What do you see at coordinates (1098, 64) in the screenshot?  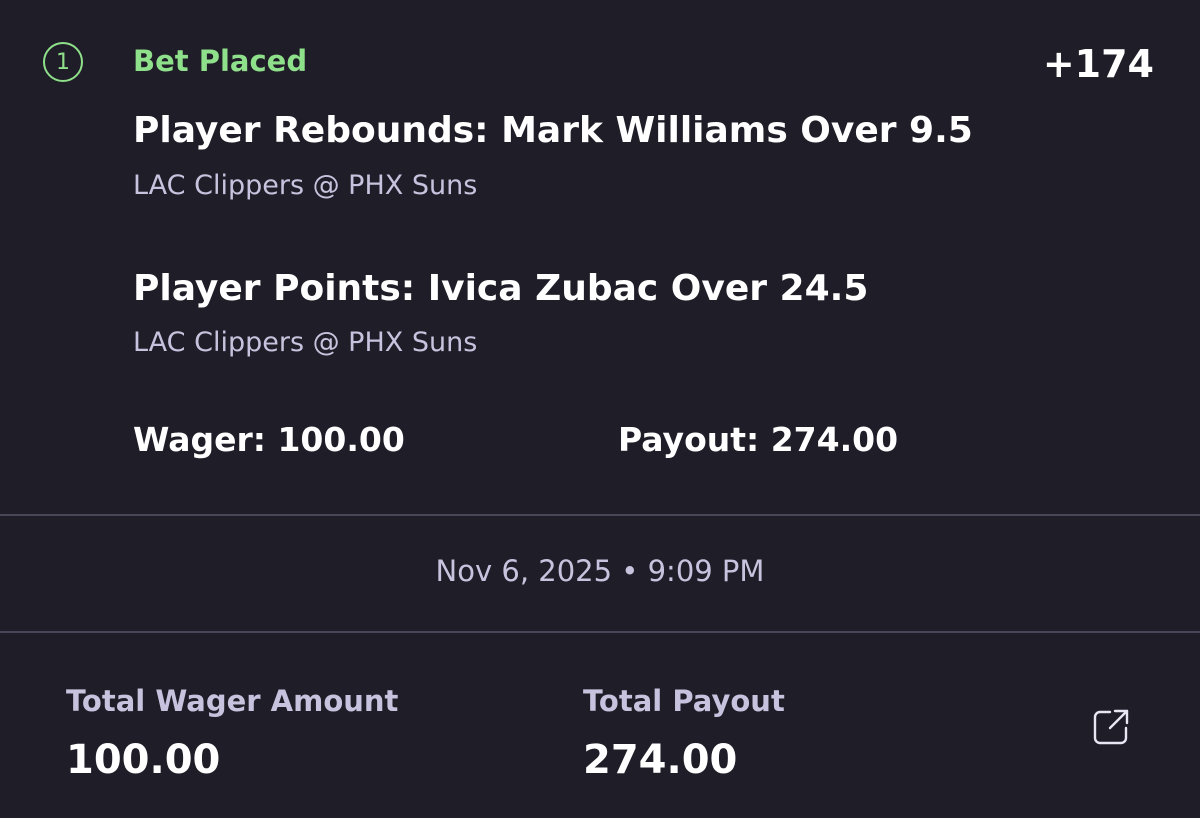 I see `bet-odds: +174` at bounding box center [1098, 64].